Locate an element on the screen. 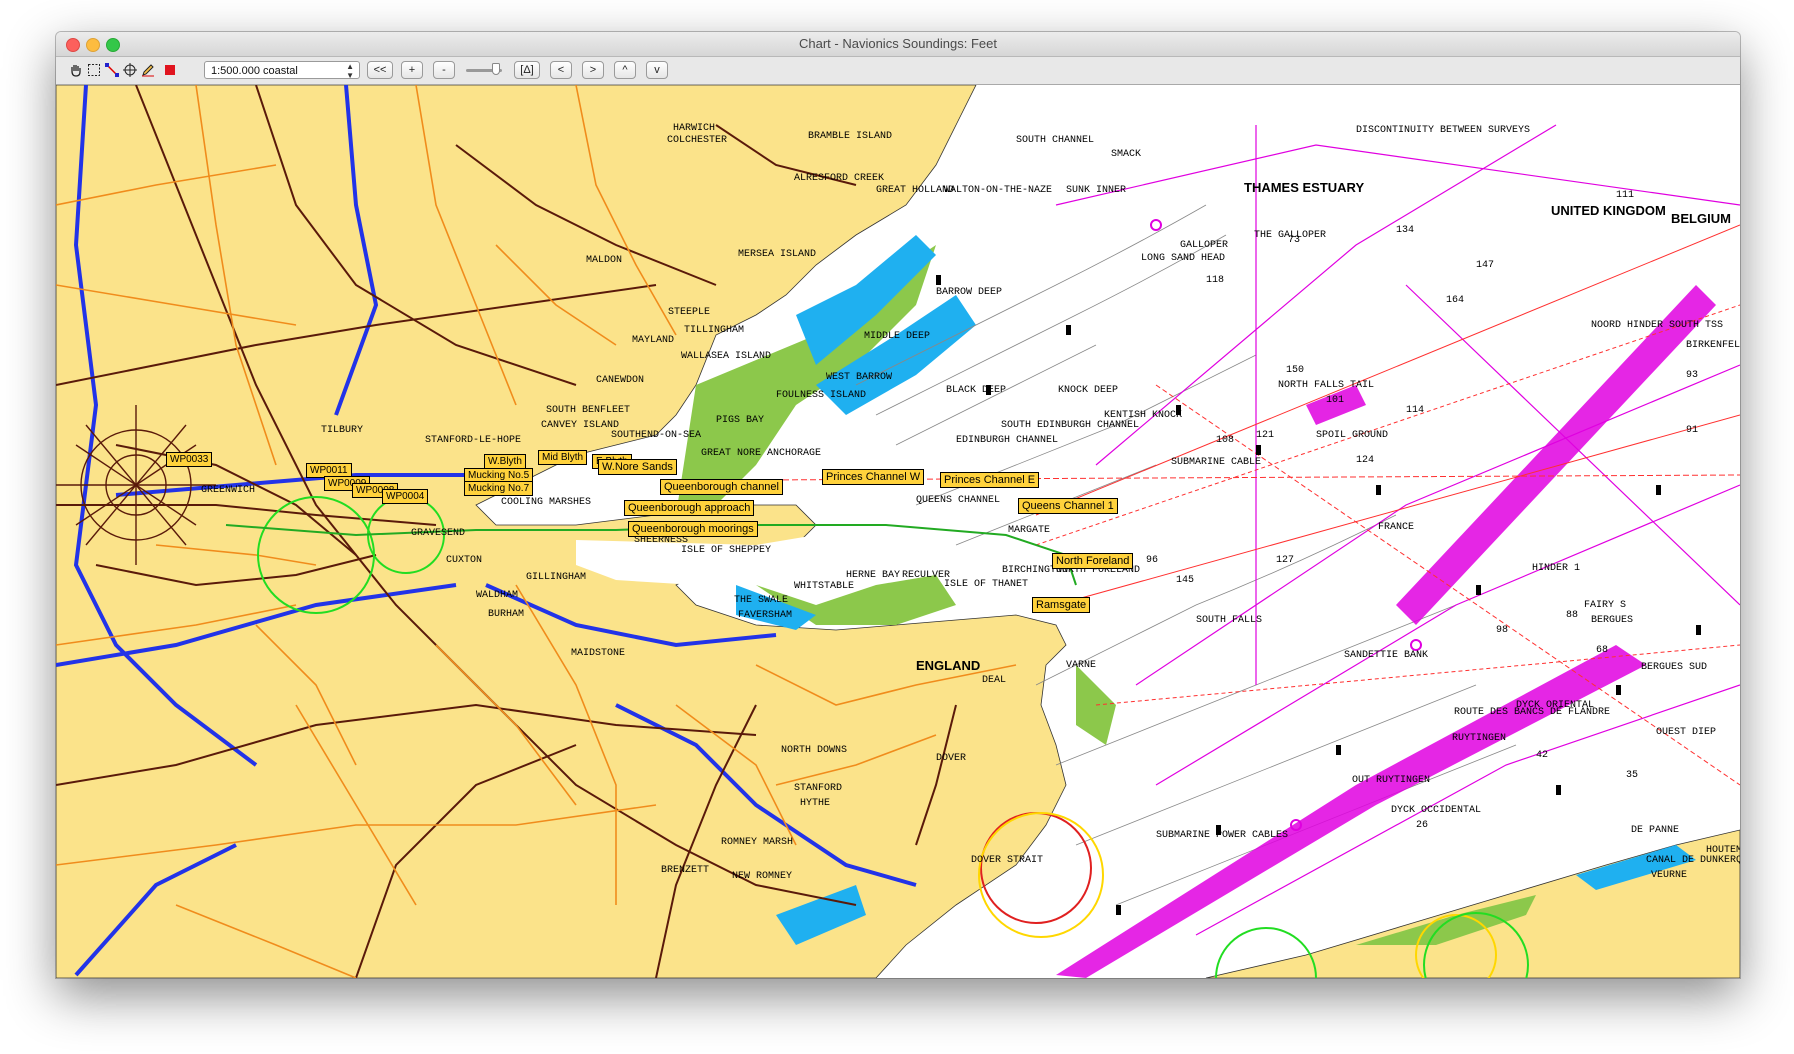 The height and width of the screenshot is (1054, 1794). label-canal-de-dunkerque: CANAL DE DUNKERQUE is located at coordinates (1693, 860).